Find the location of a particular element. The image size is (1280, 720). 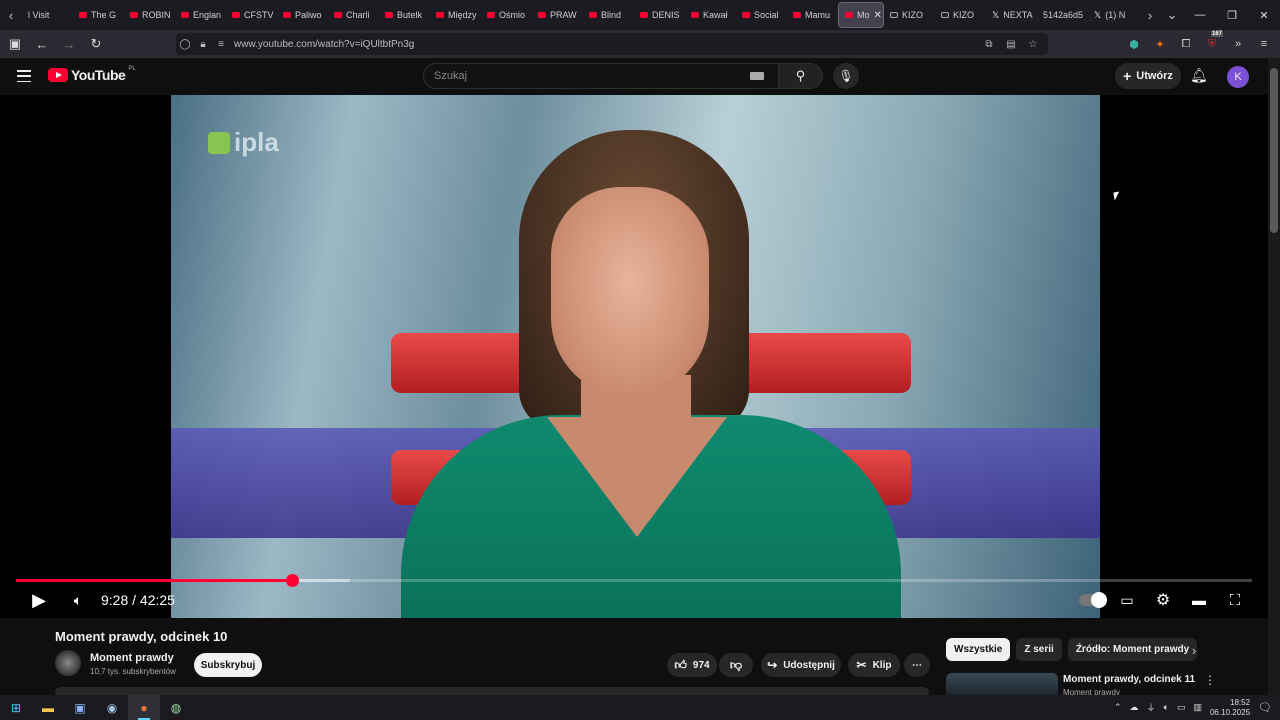

reload-icon: ↻ is located at coordinates (96, 44).